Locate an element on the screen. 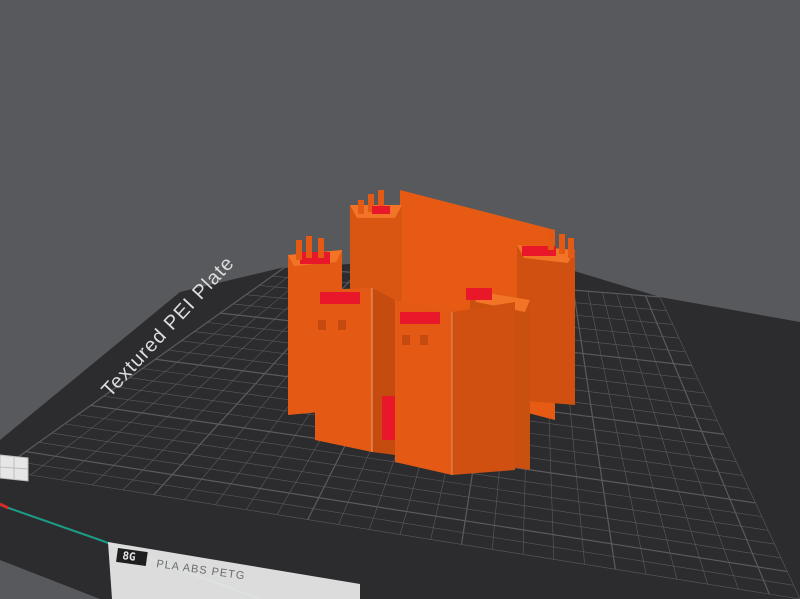  castle-gate is located at coordinates (389, 418).